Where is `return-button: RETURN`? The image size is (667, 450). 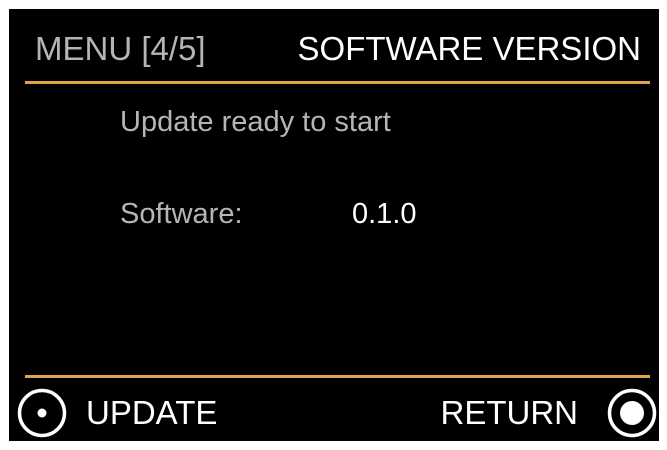 return-button: RETURN is located at coordinates (550, 413).